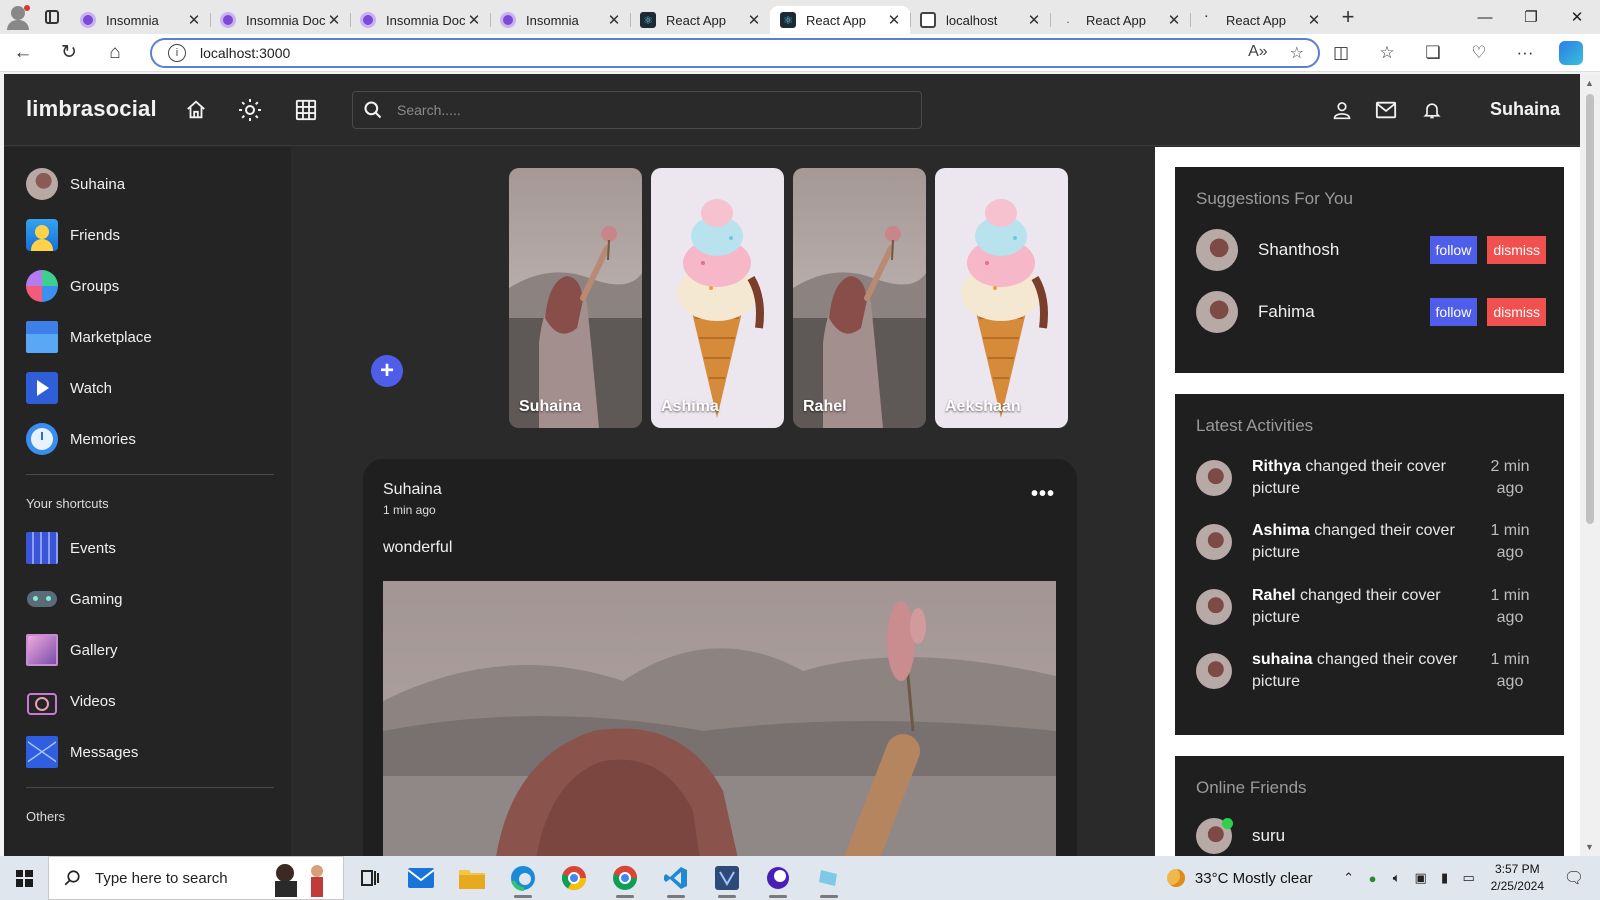  Describe the element at coordinates (624, 878) in the screenshot. I see `chrome-profile-icon` at that location.